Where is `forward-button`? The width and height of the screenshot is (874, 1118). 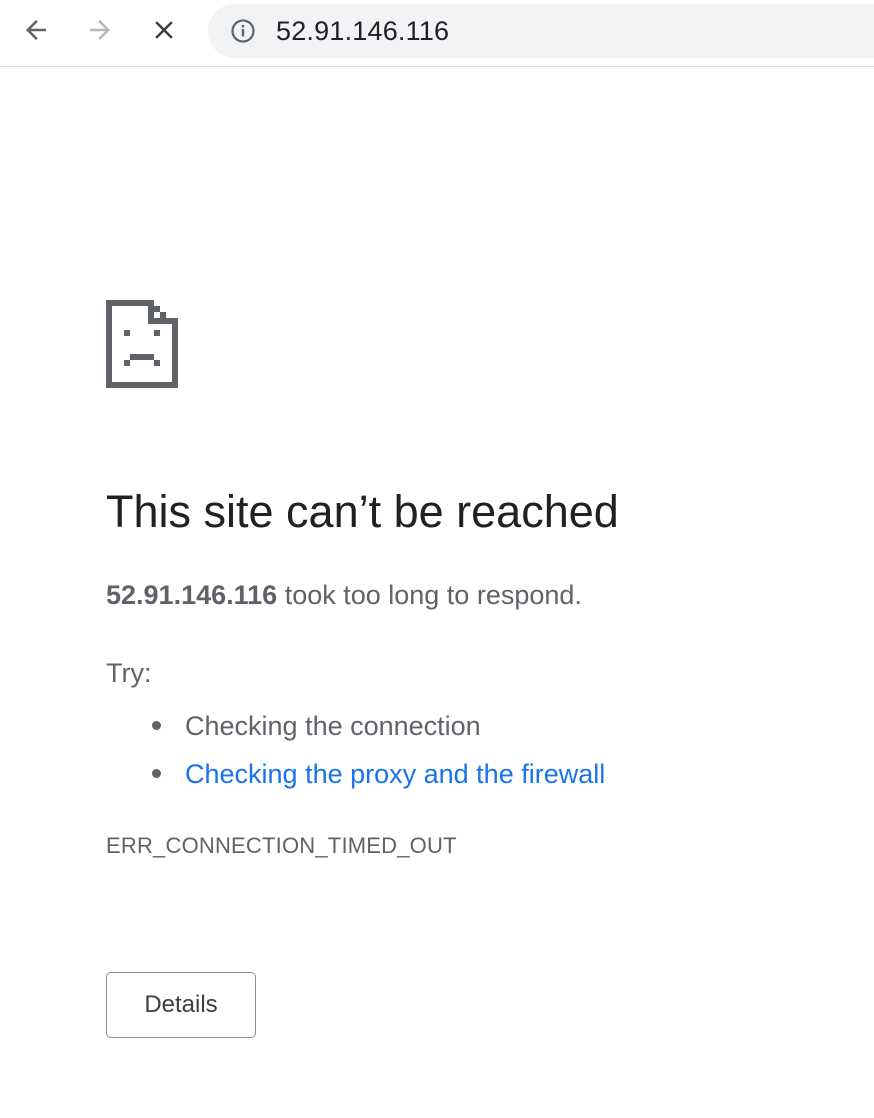
forward-button is located at coordinates (100, 30).